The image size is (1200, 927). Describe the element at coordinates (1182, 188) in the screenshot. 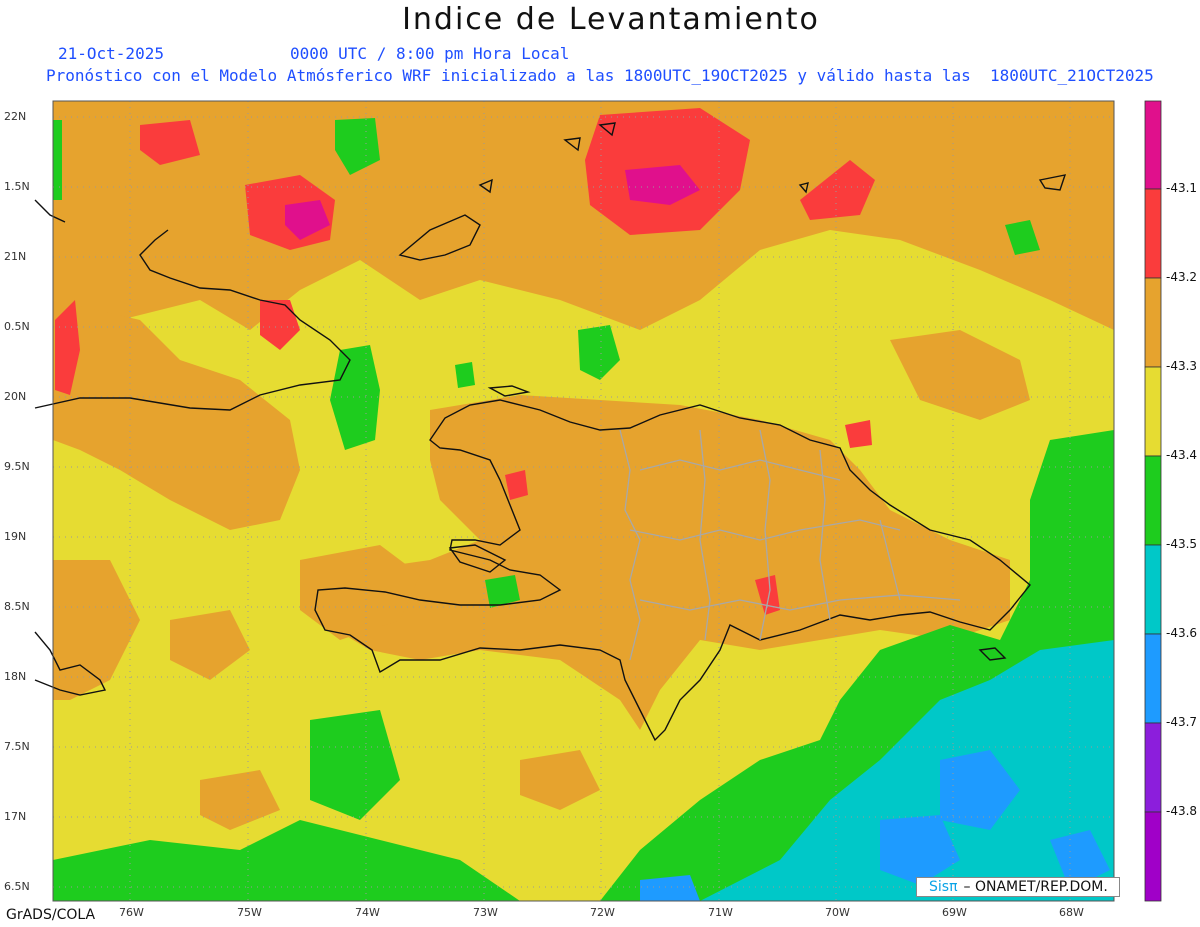

I see `colorbar-label: -43.1` at that location.